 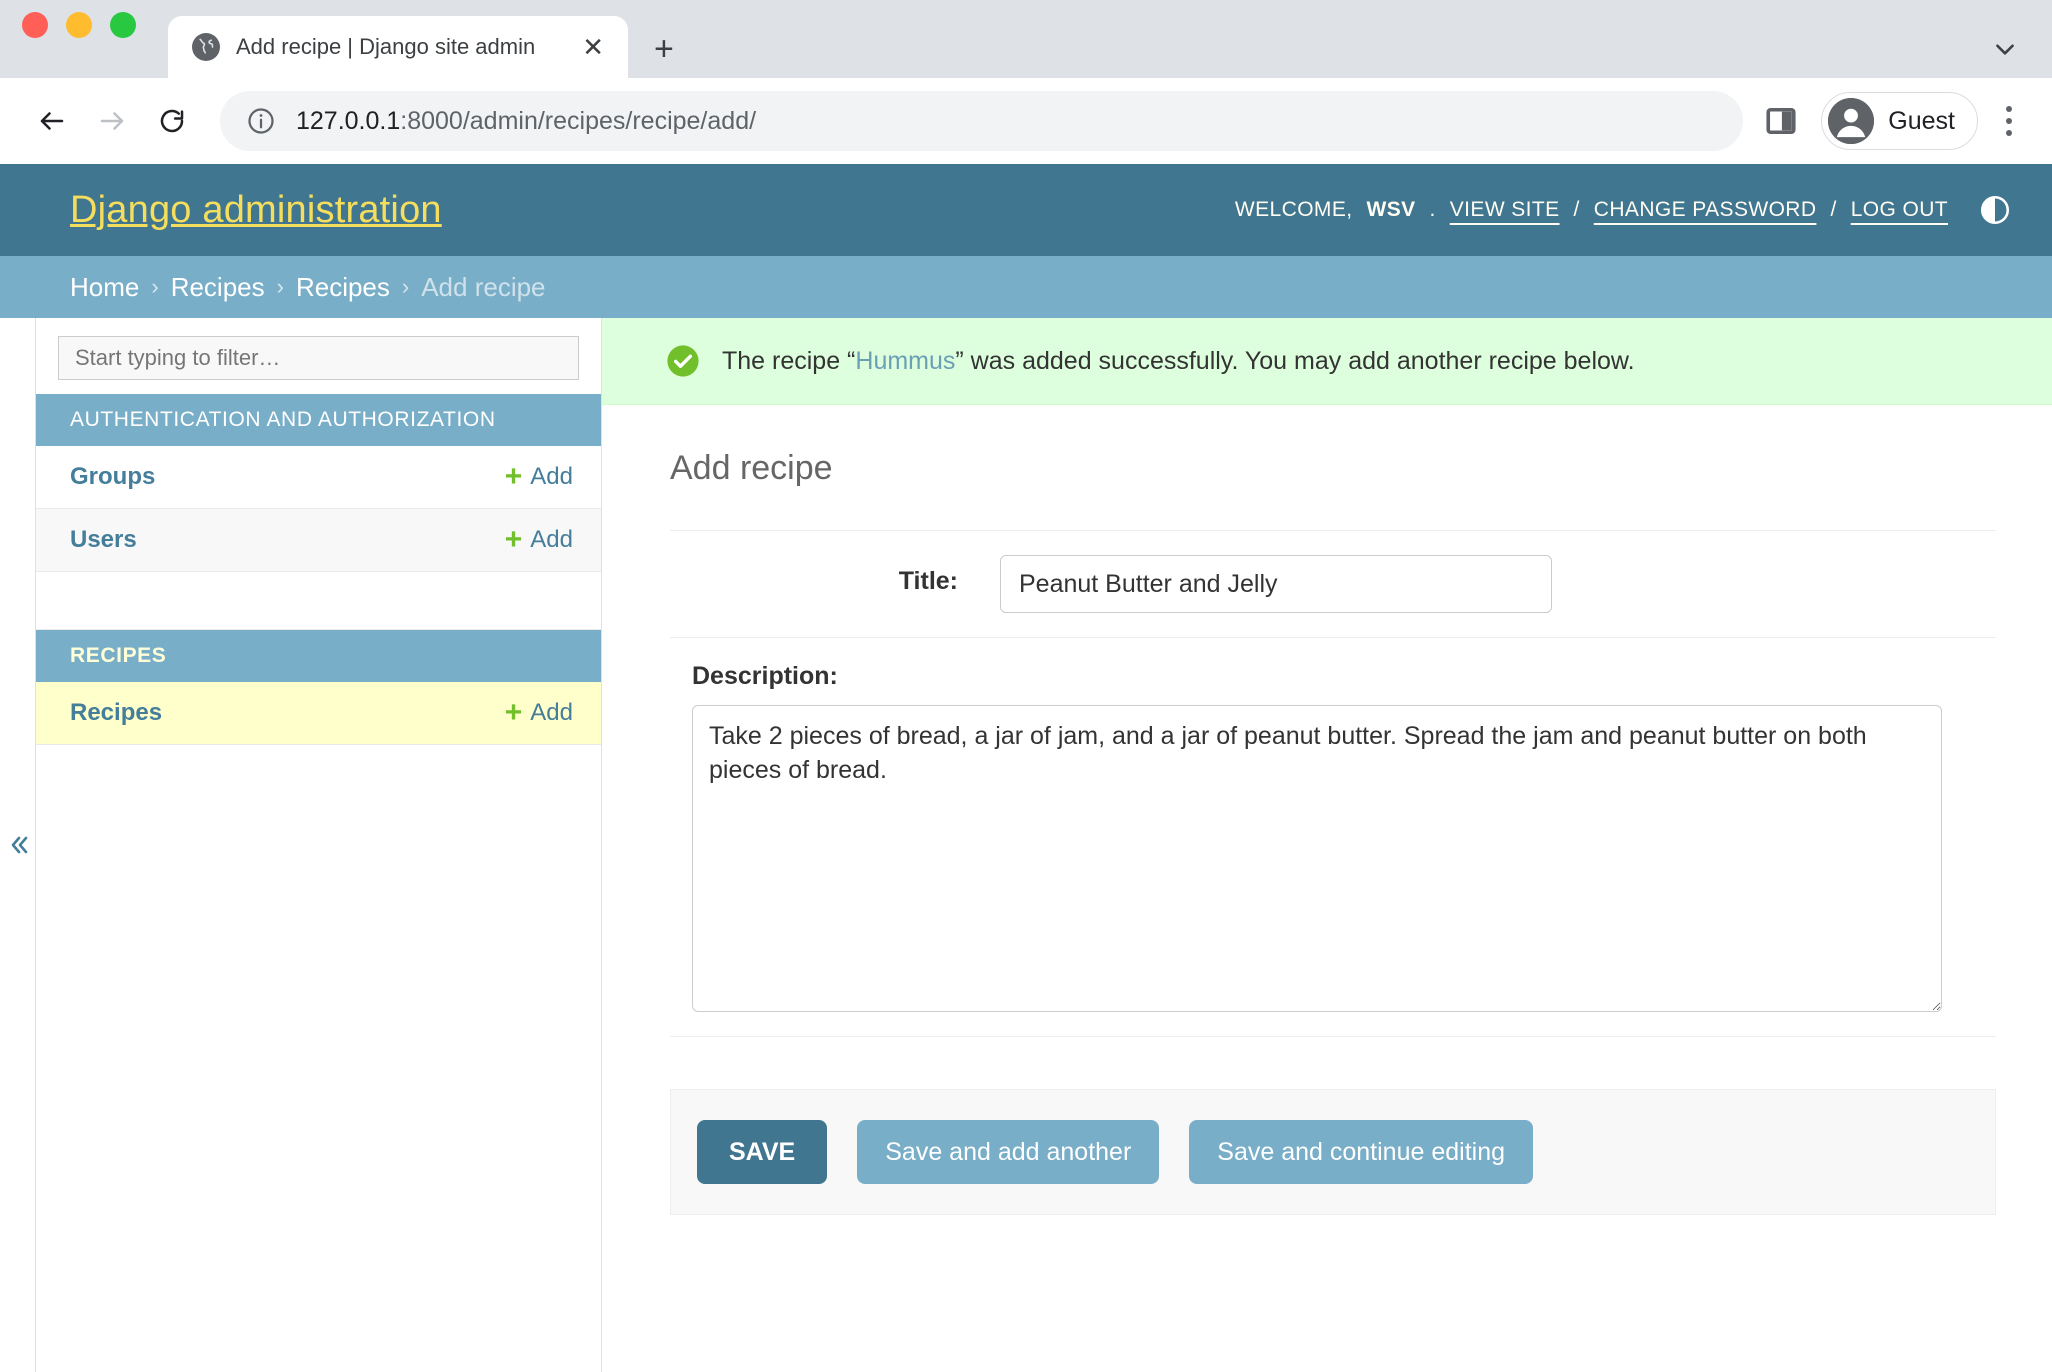 I want to click on address-bar-url: 127.0.0.1:8000/admin/recipes/recipe/add/, so click(x=526, y=121).